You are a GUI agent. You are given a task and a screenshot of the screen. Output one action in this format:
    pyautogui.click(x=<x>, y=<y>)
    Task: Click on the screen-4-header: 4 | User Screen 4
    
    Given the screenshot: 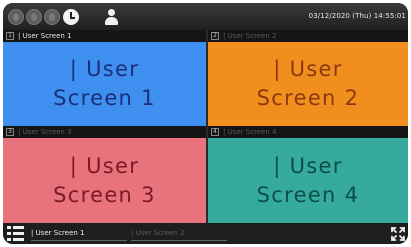 What is the action you would take?
    pyautogui.click(x=308, y=132)
    